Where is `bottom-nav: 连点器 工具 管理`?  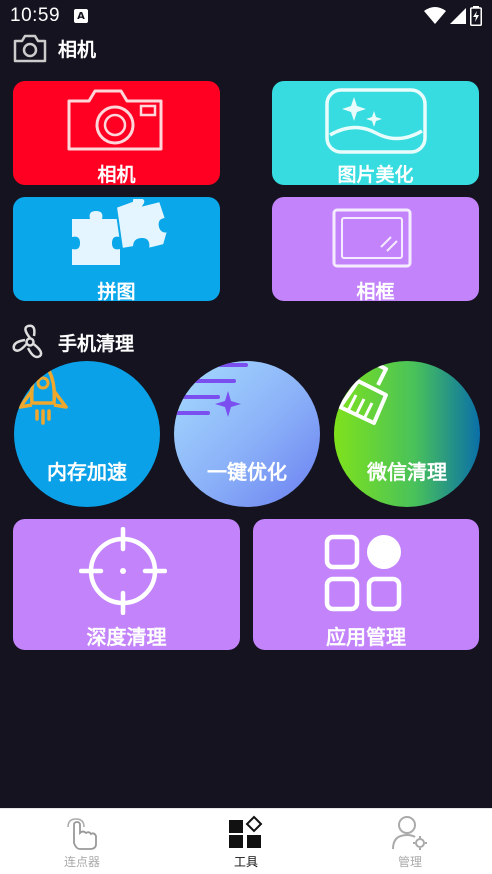 bottom-nav: 连点器 工具 管理 is located at coordinates (246, 841).